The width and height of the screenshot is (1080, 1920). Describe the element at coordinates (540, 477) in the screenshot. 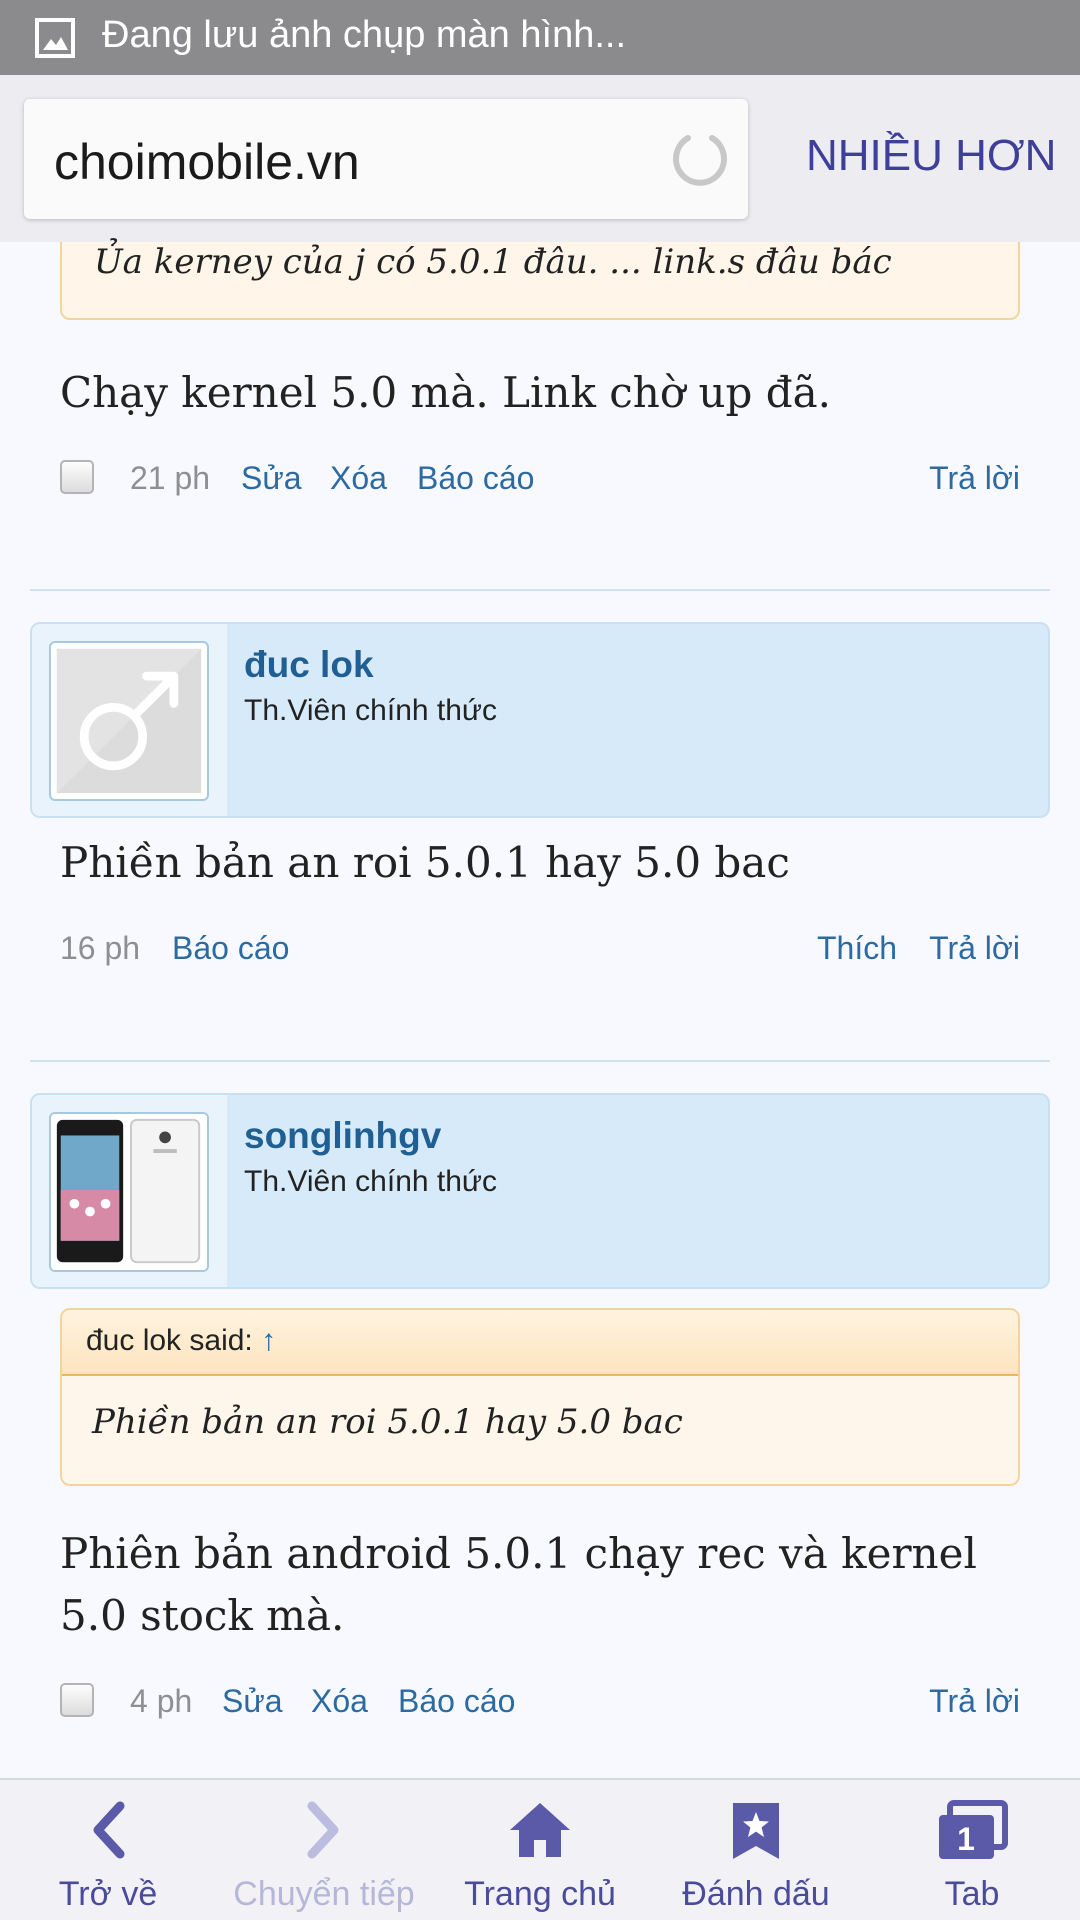

I see `post-meta: 21 ph Sửa Xóa Báo cáo Trả lời` at that location.